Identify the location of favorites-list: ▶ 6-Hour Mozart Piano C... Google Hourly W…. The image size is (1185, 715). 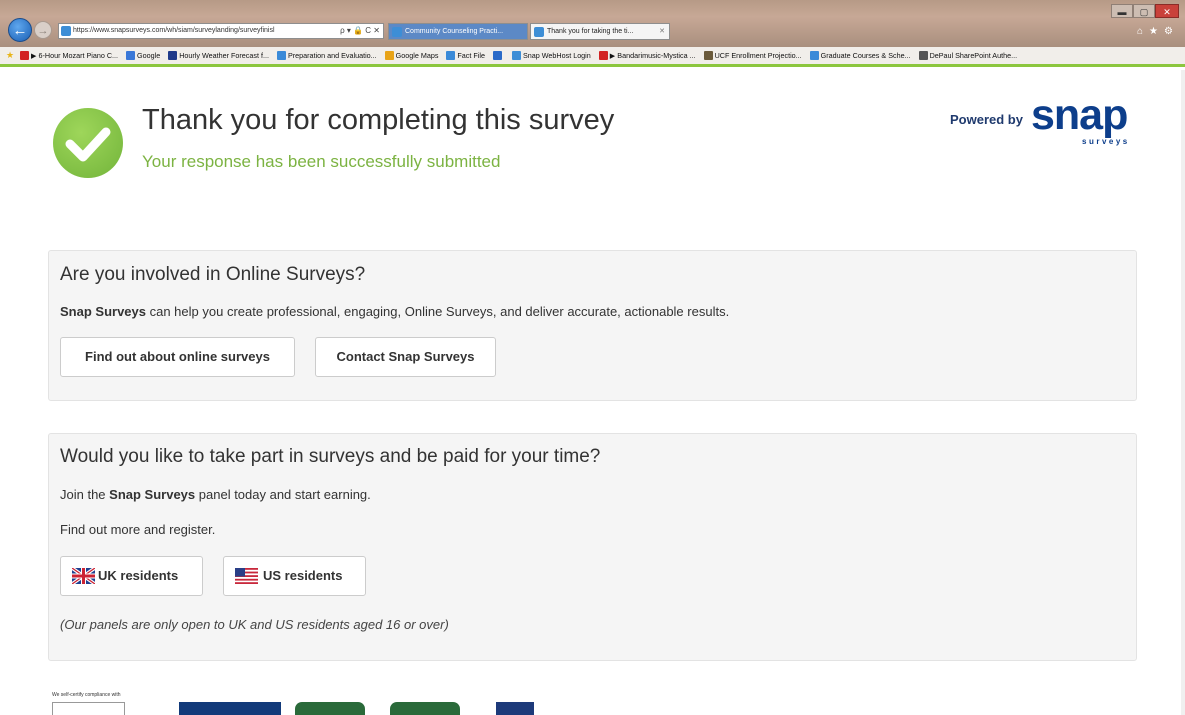
(518, 55).